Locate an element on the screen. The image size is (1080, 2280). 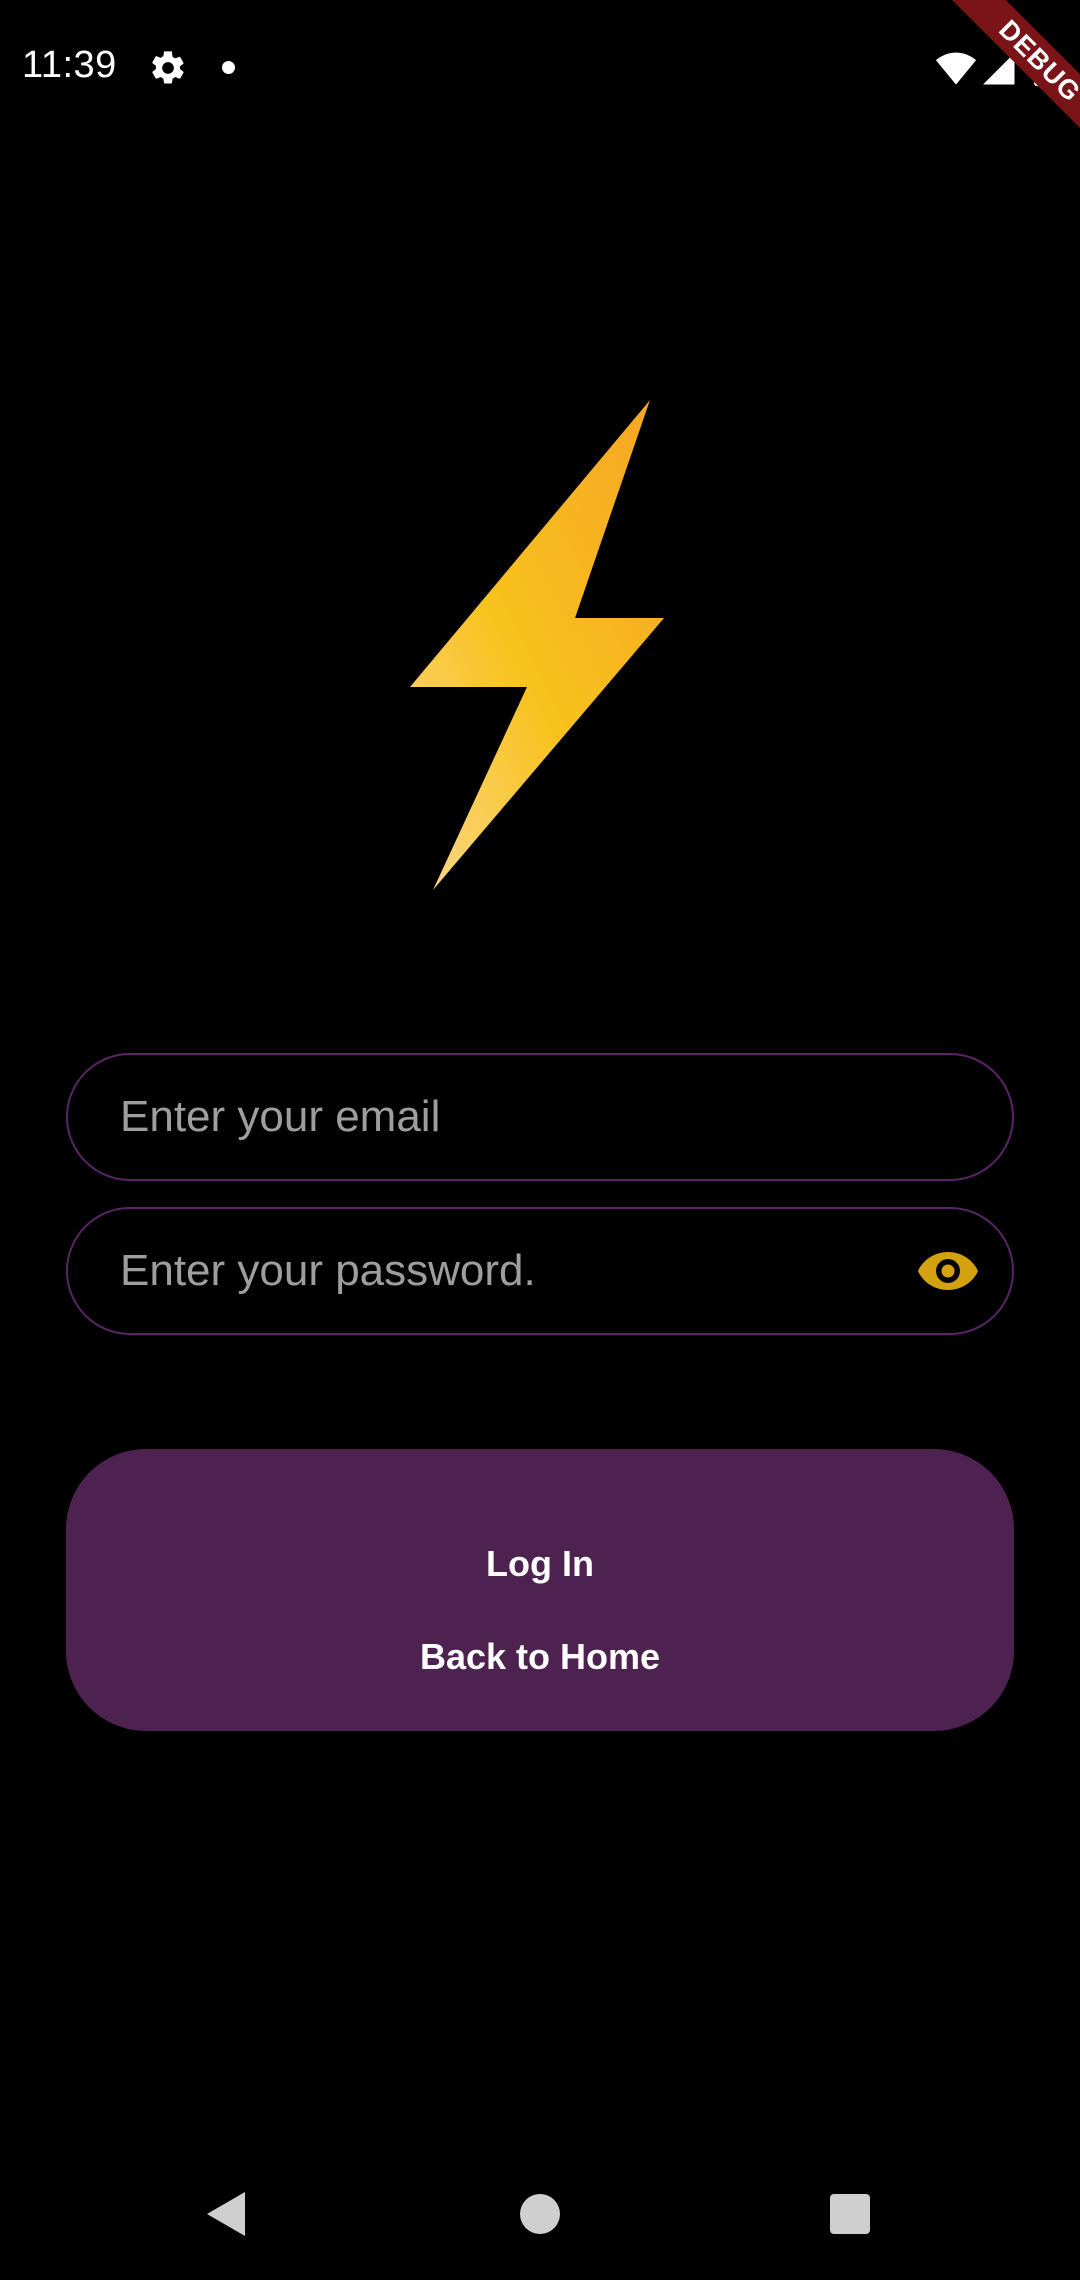
signal-icon is located at coordinates (999, 69).